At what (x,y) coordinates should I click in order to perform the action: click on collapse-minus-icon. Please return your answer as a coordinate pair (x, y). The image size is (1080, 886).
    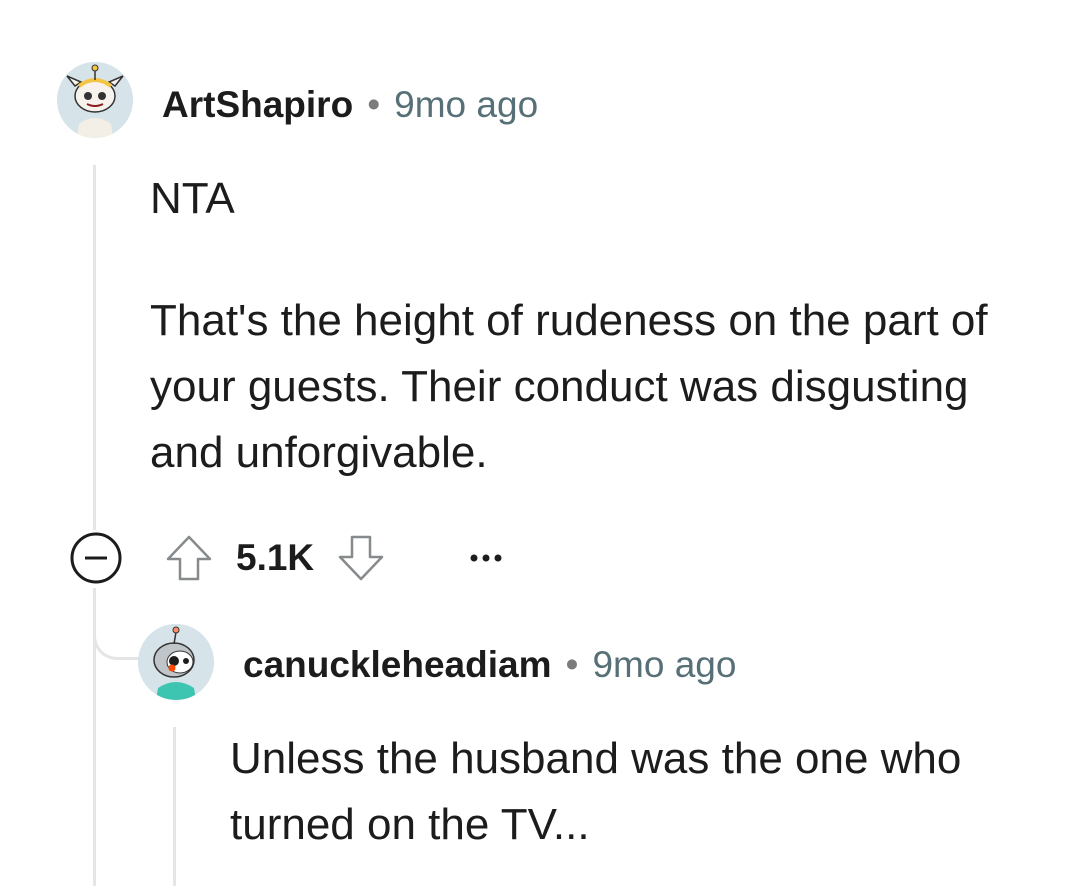
    Looking at the image, I should click on (96, 558).